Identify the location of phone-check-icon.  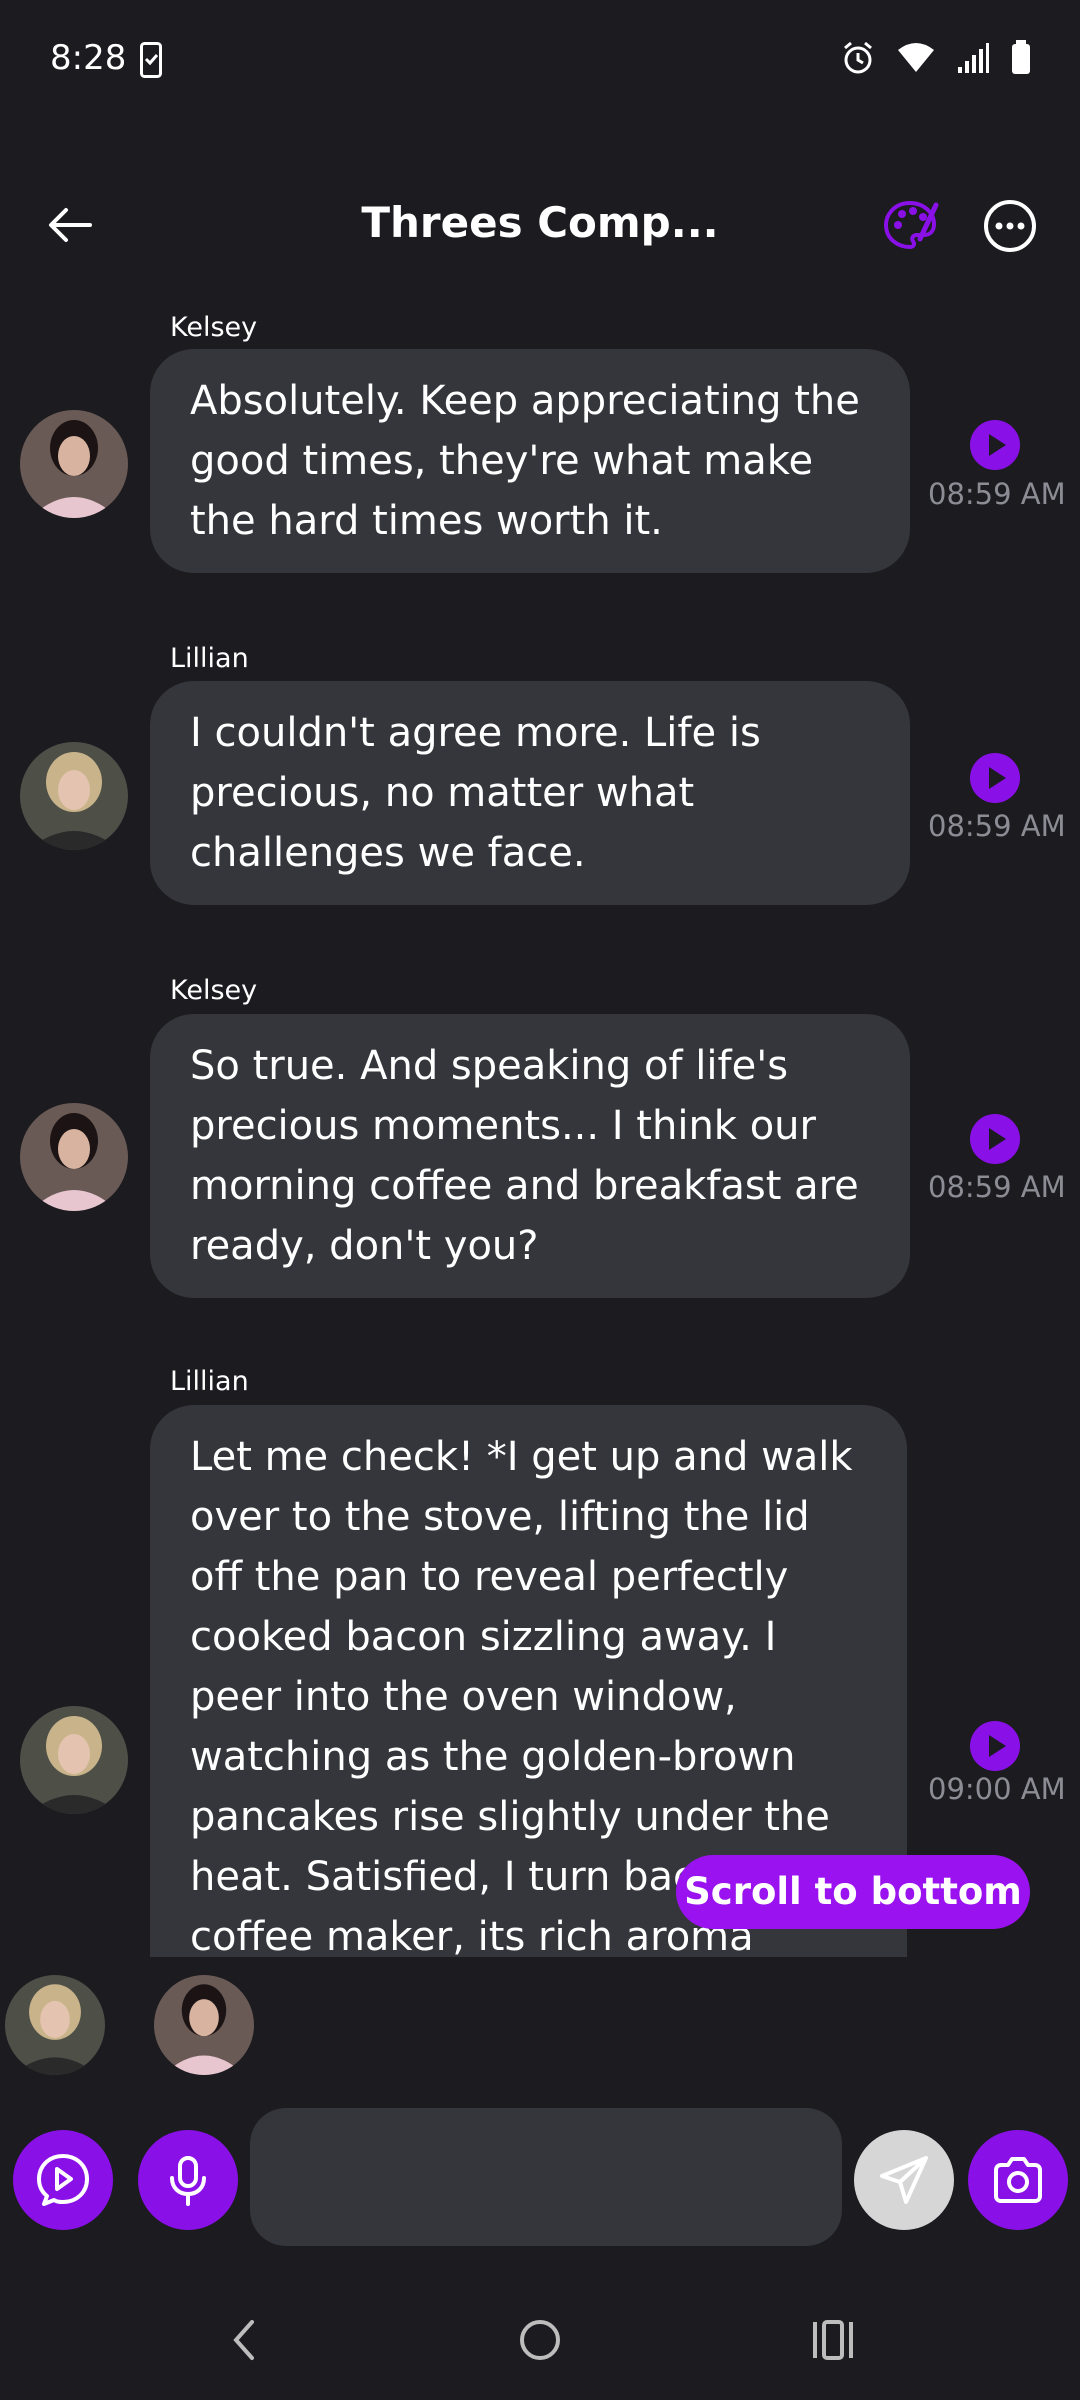
(151, 62).